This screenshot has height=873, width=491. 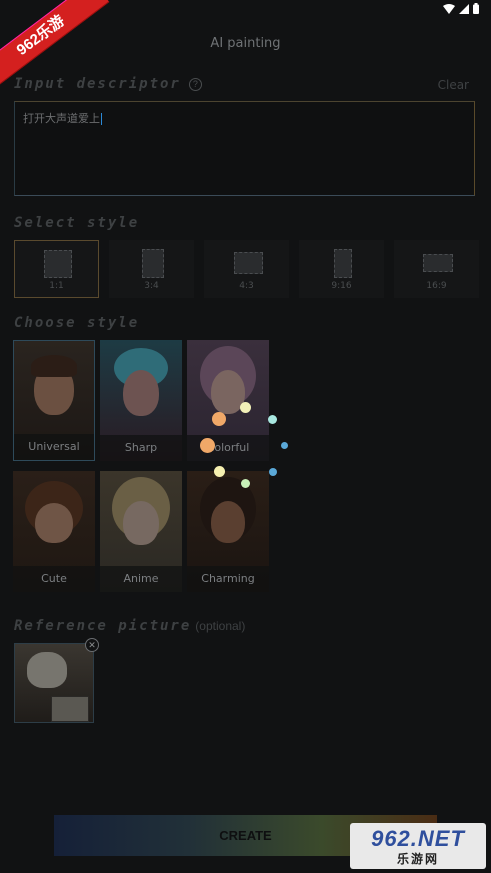 What do you see at coordinates (103, 626) in the screenshot?
I see `reference-label: Reference picture` at bounding box center [103, 626].